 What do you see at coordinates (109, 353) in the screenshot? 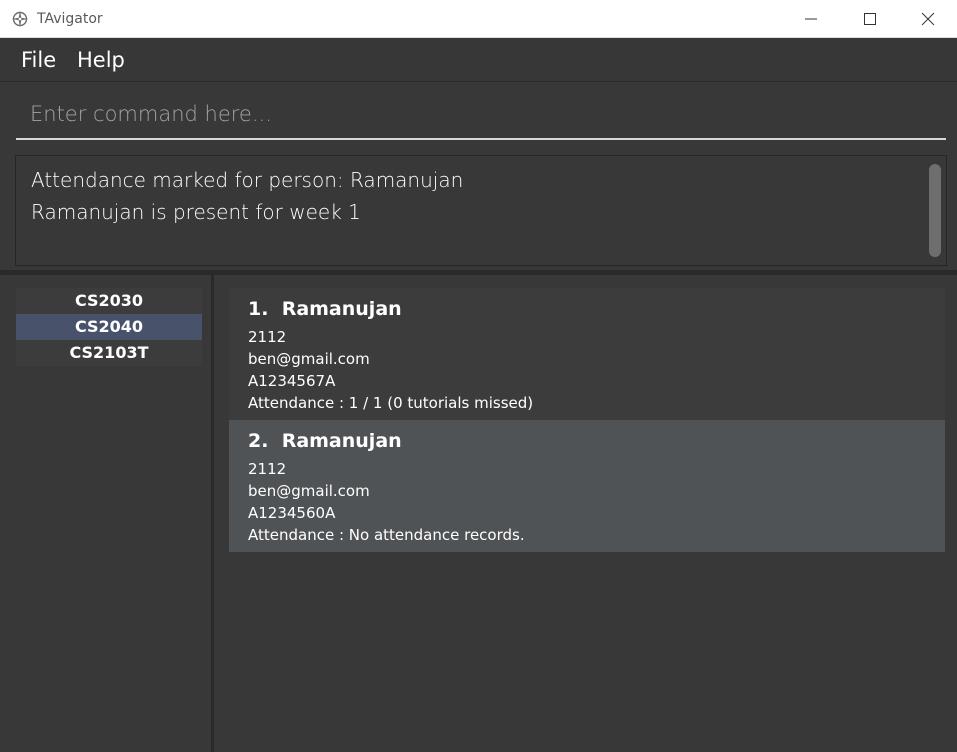
I see `course-item-cs2103t: CS2103T` at bounding box center [109, 353].